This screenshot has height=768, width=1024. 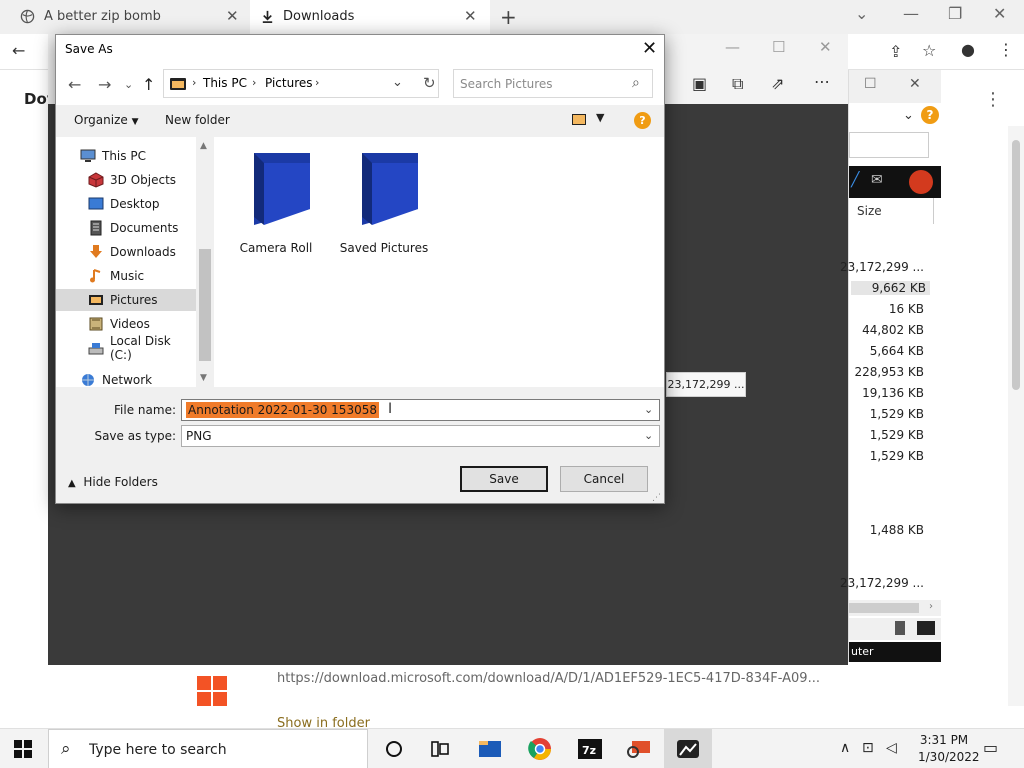 I want to click on nav-item-music: Music, so click(x=126, y=276).